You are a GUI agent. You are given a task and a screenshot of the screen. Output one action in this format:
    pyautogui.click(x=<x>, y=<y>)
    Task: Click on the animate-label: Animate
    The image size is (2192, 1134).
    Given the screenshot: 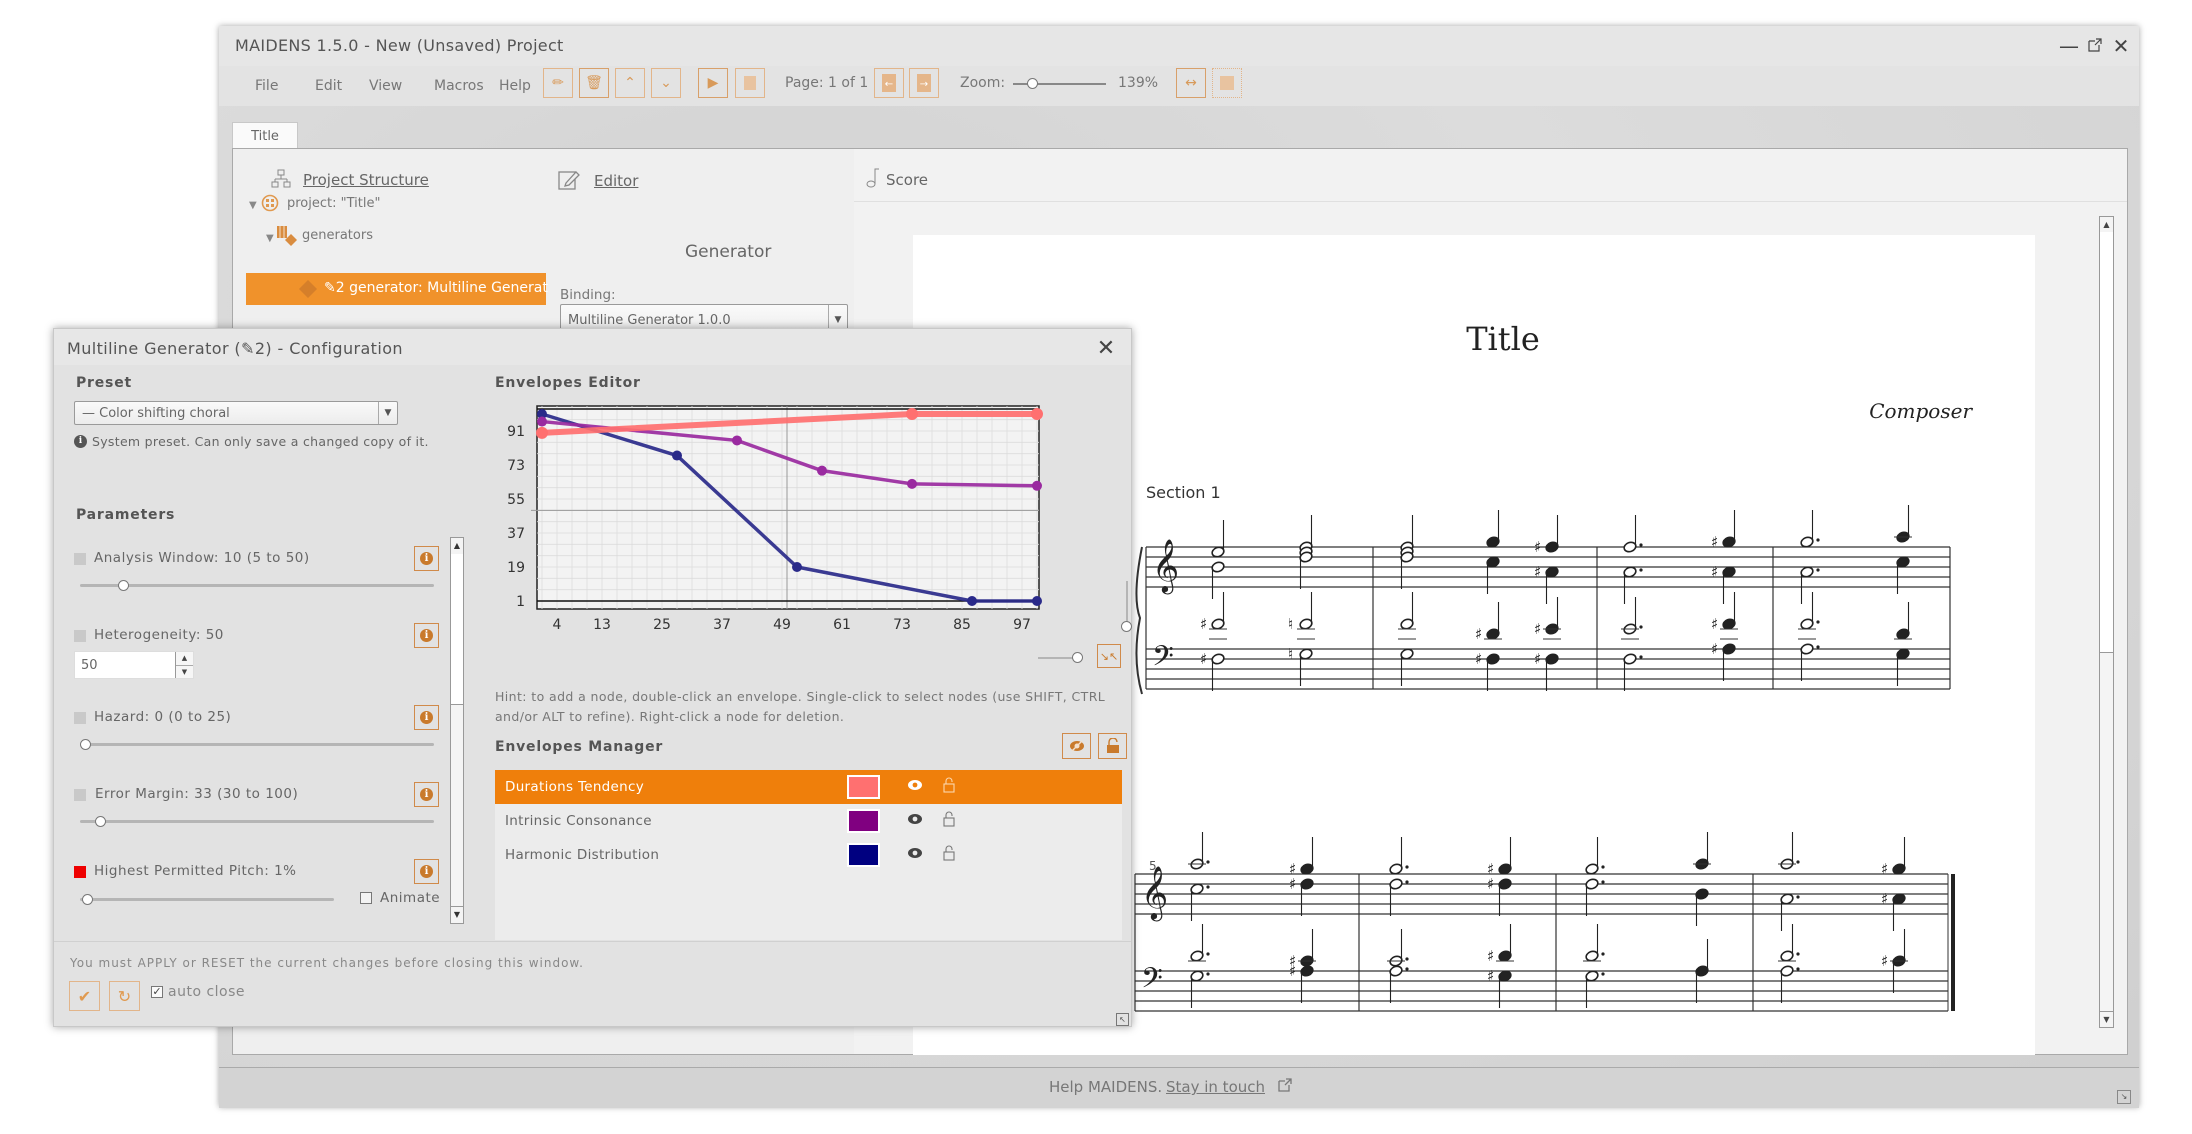 What is the action you would take?
    pyautogui.click(x=410, y=898)
    